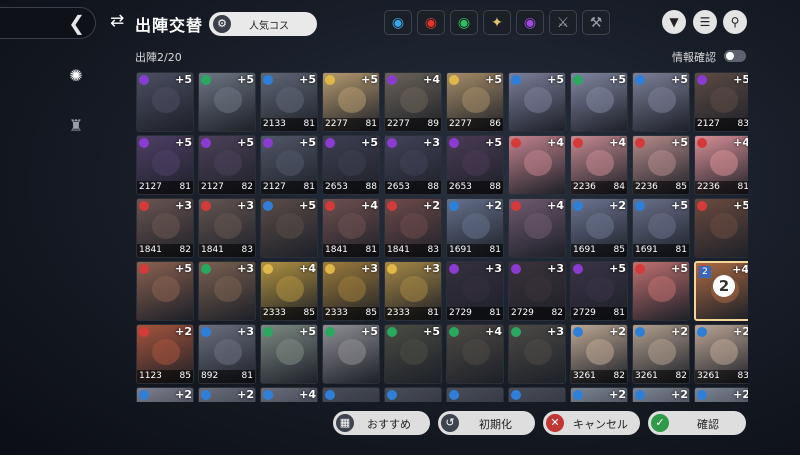 The width and height of the screenshot is (800, 455). What do you see at coordinates (563, 22) in the screenshot?
I see `filter-button-sword: ⚔` at bounding box center [563, 22].